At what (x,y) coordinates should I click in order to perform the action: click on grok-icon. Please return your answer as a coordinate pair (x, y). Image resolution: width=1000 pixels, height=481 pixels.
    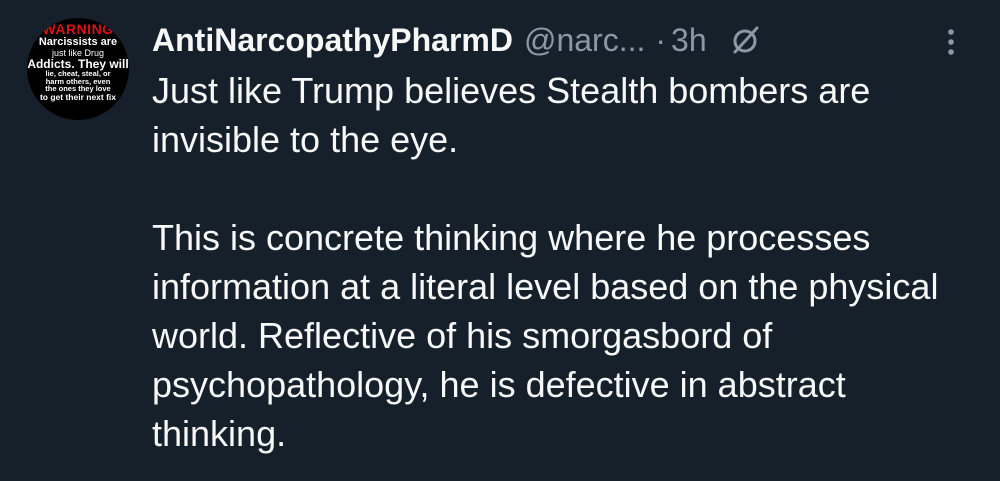
    Looking at the image, I should click on (745, 40).